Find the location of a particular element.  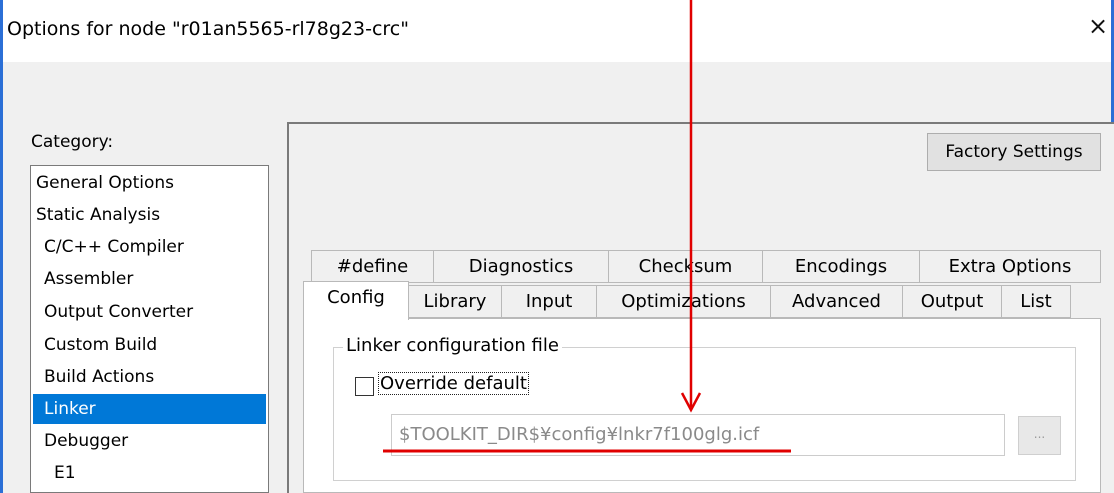

category-item-label: Assembler is located at coordinates (89, 279).